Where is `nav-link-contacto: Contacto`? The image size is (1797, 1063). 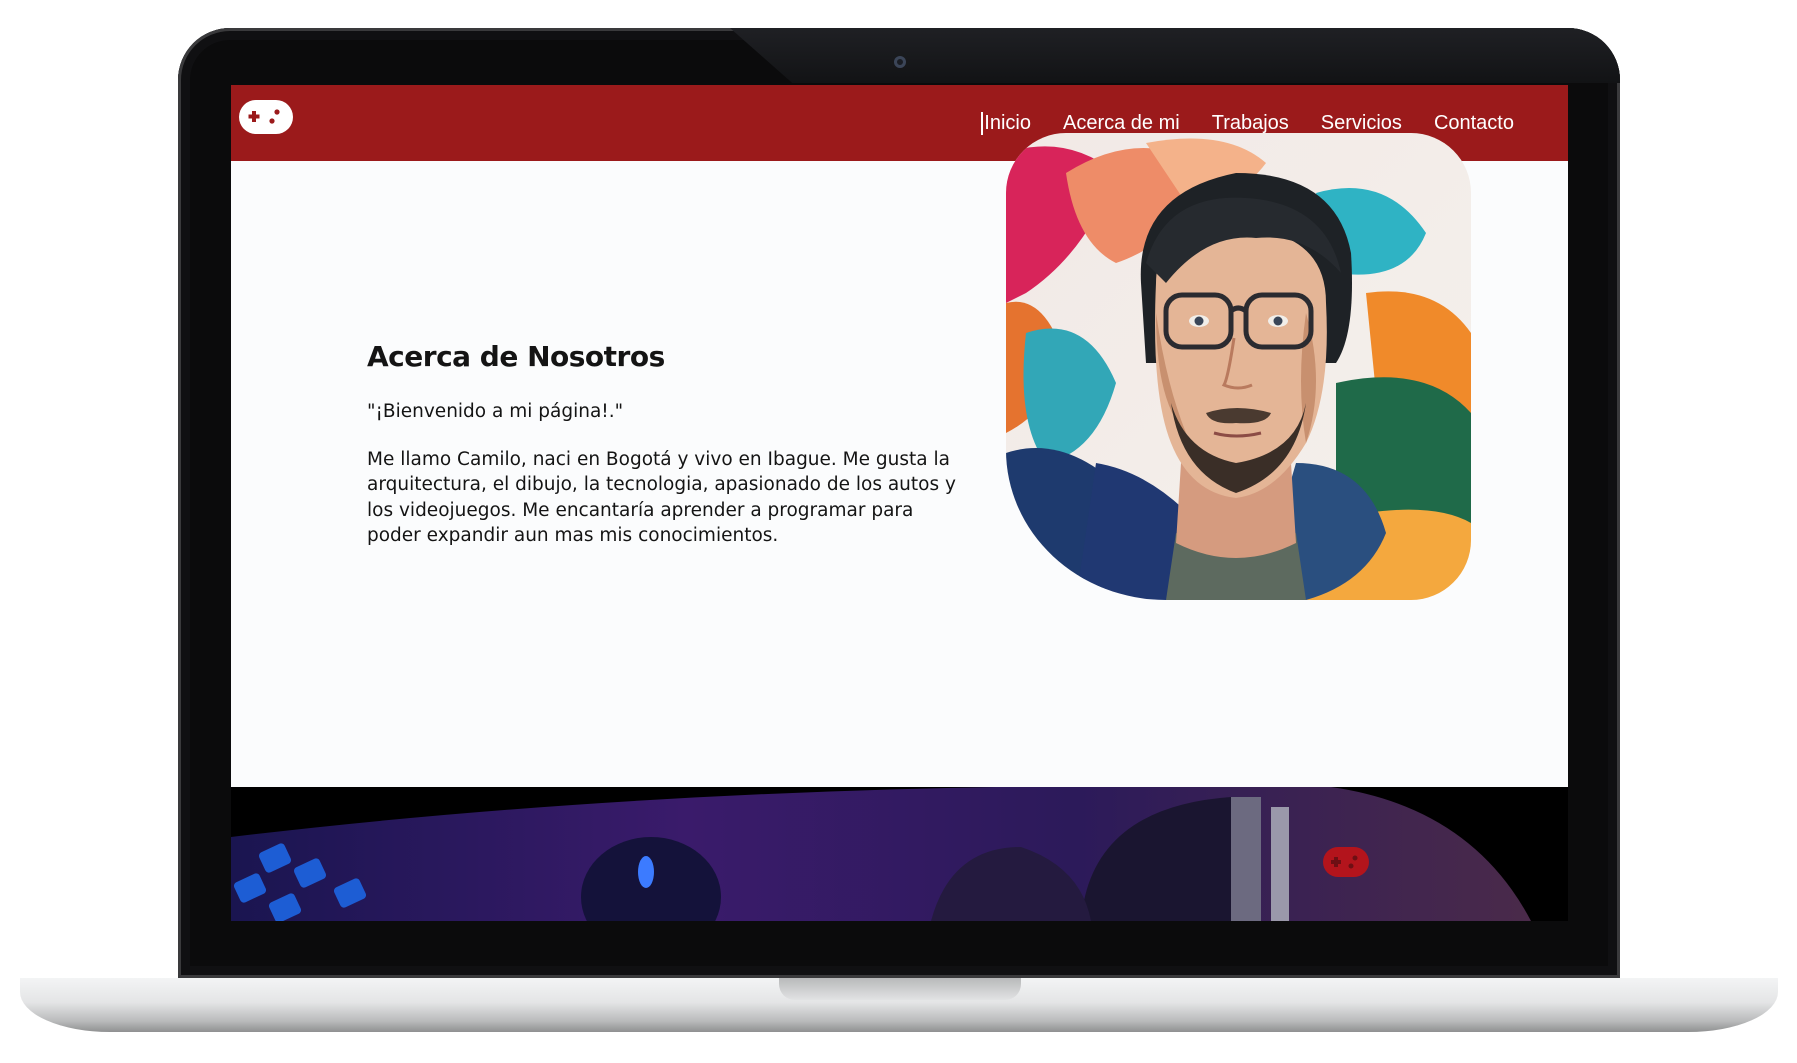
nav-link-contacto: Contacto is located at coordinates (1474, 123).